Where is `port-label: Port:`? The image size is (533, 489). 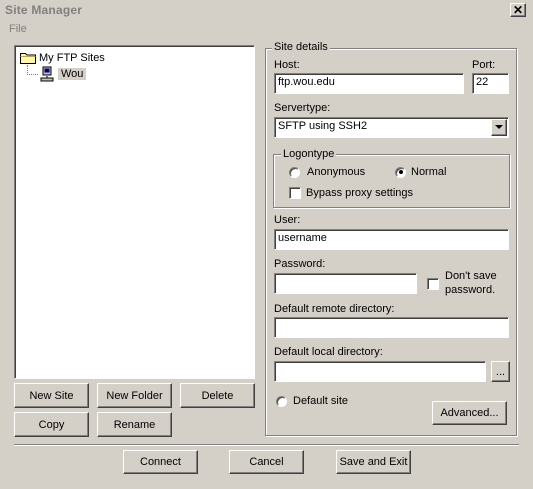
port-label: Port: is located at coordinates (484, 65).